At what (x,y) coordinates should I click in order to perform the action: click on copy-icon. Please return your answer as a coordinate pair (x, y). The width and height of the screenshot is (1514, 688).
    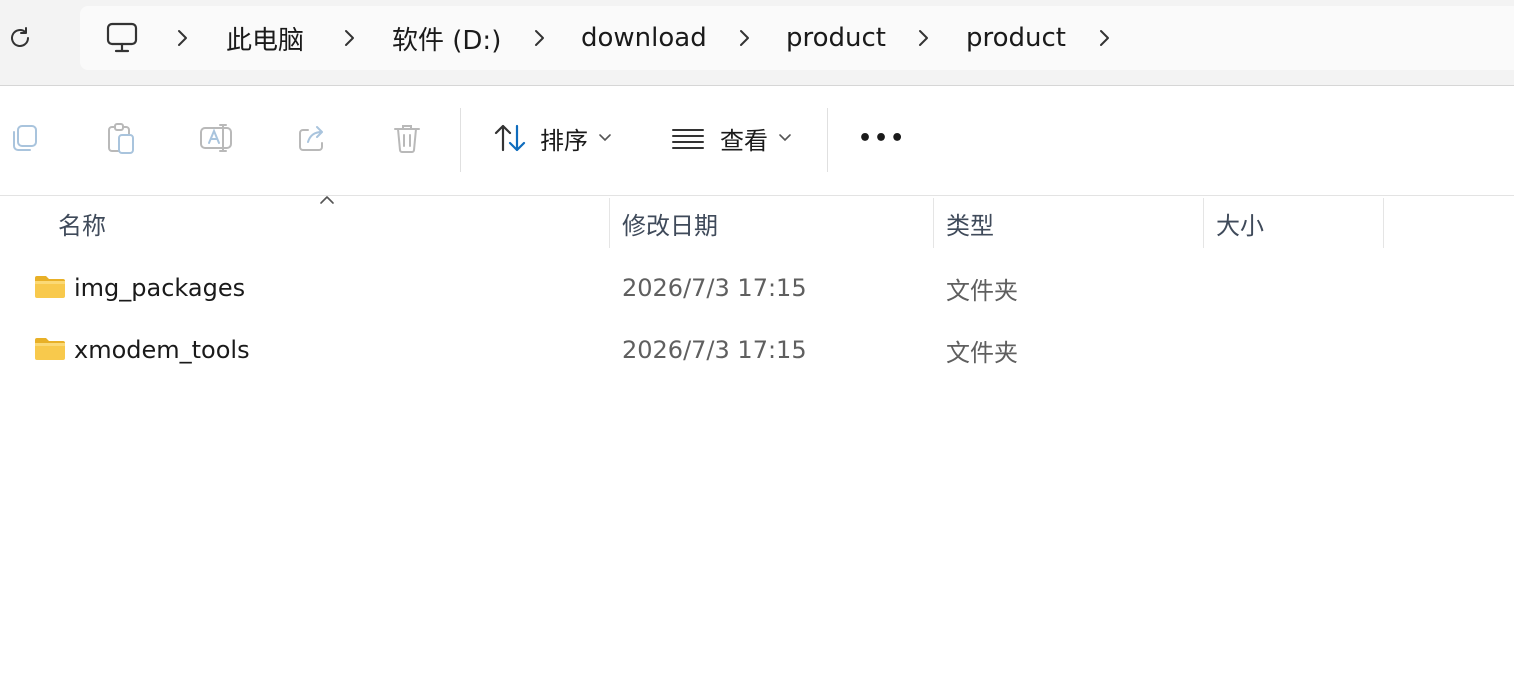
    Looking at the image, I should click on (24, 138).